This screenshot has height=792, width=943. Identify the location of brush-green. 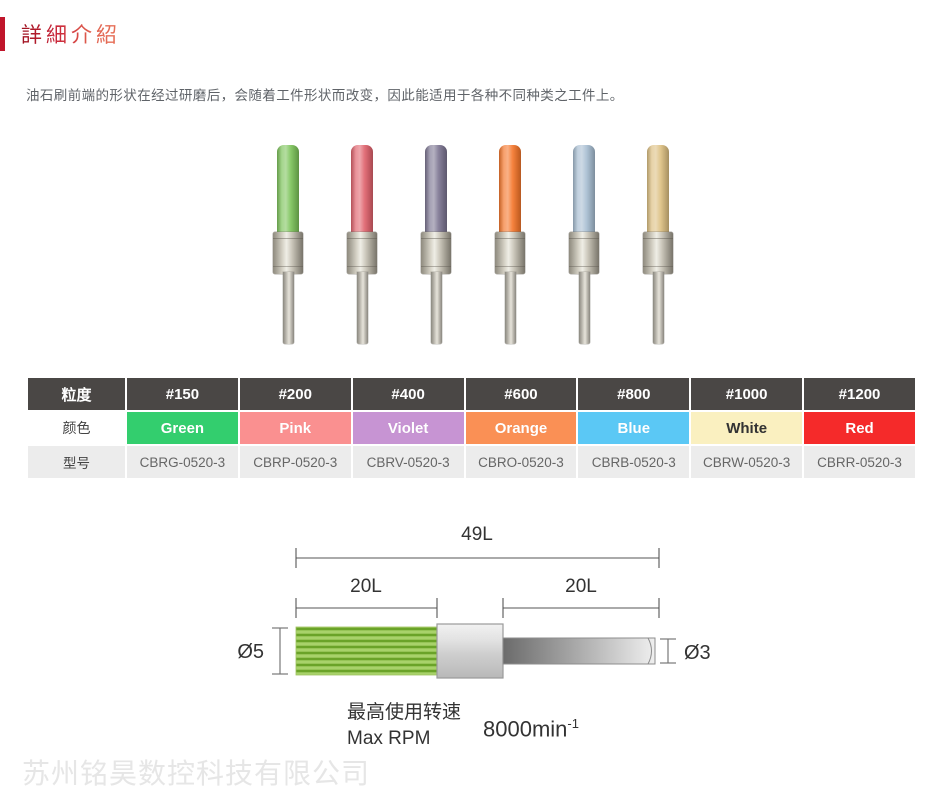
(288, 242).